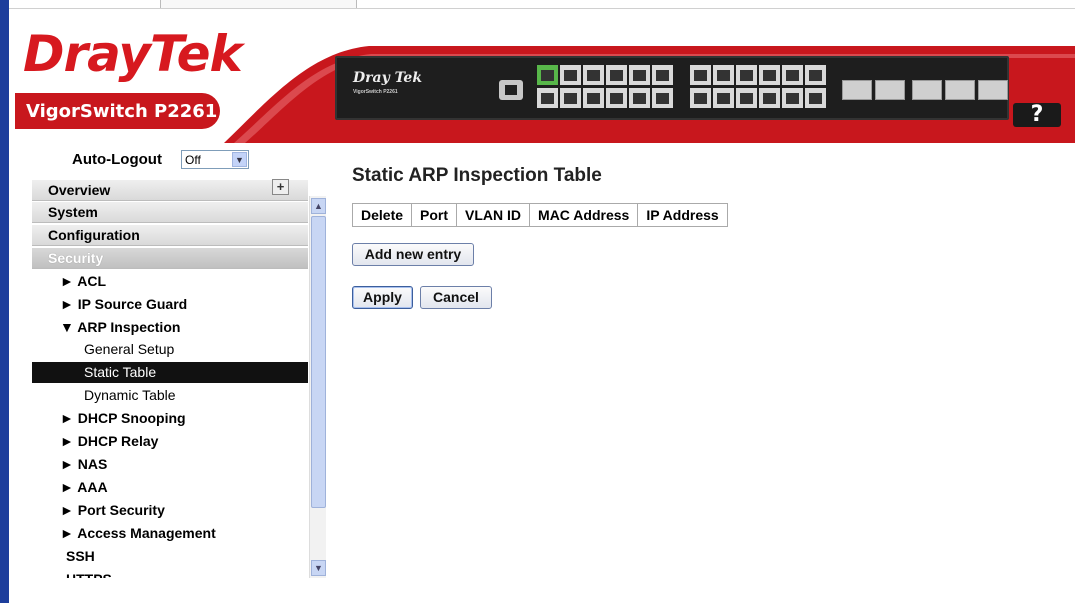 This screenshot has height=603, width=1075. I want to click on page-title: Static ARP Inspection Table, so click(477, 175).